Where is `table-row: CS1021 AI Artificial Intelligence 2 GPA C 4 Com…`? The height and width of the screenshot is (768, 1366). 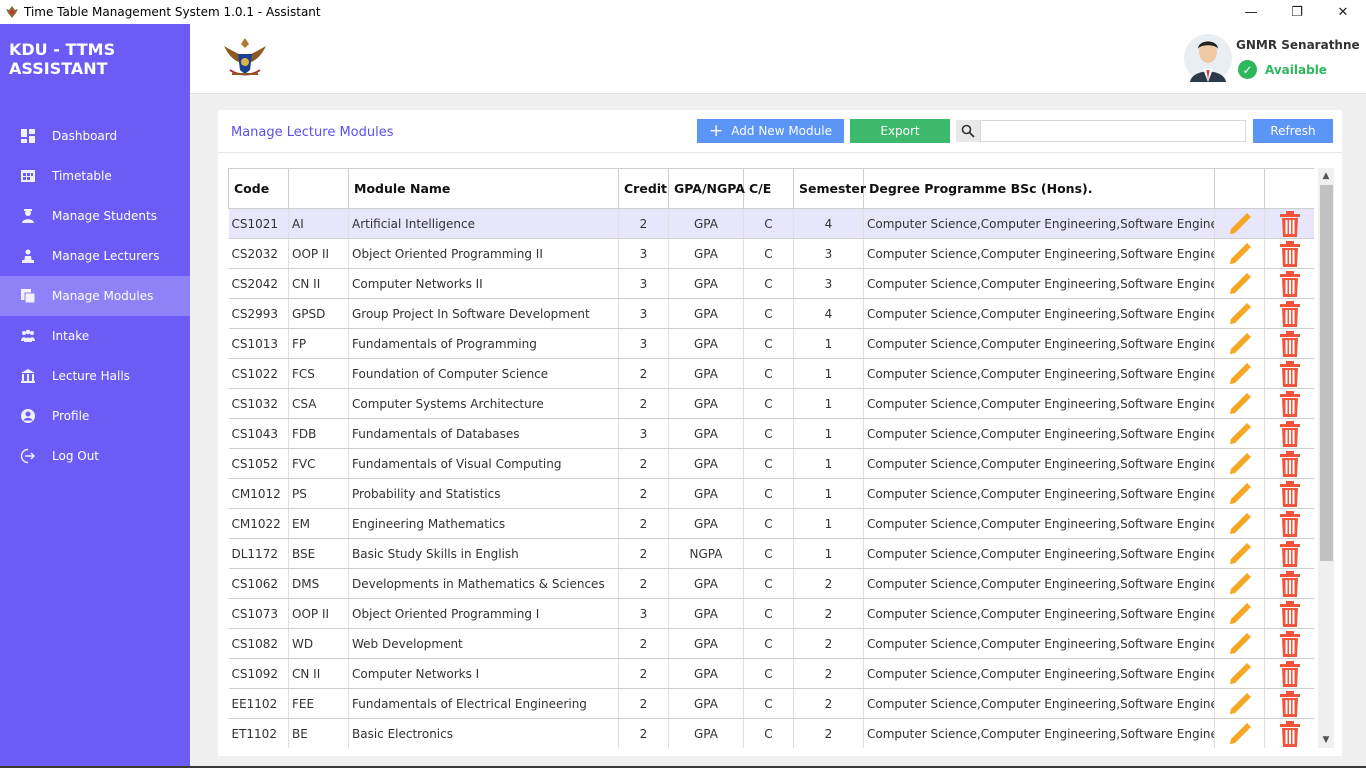 table-row: CS1021 AI Artificial Intelligence 2 GPA C 4 Com… is located at coordinates (771, 223).